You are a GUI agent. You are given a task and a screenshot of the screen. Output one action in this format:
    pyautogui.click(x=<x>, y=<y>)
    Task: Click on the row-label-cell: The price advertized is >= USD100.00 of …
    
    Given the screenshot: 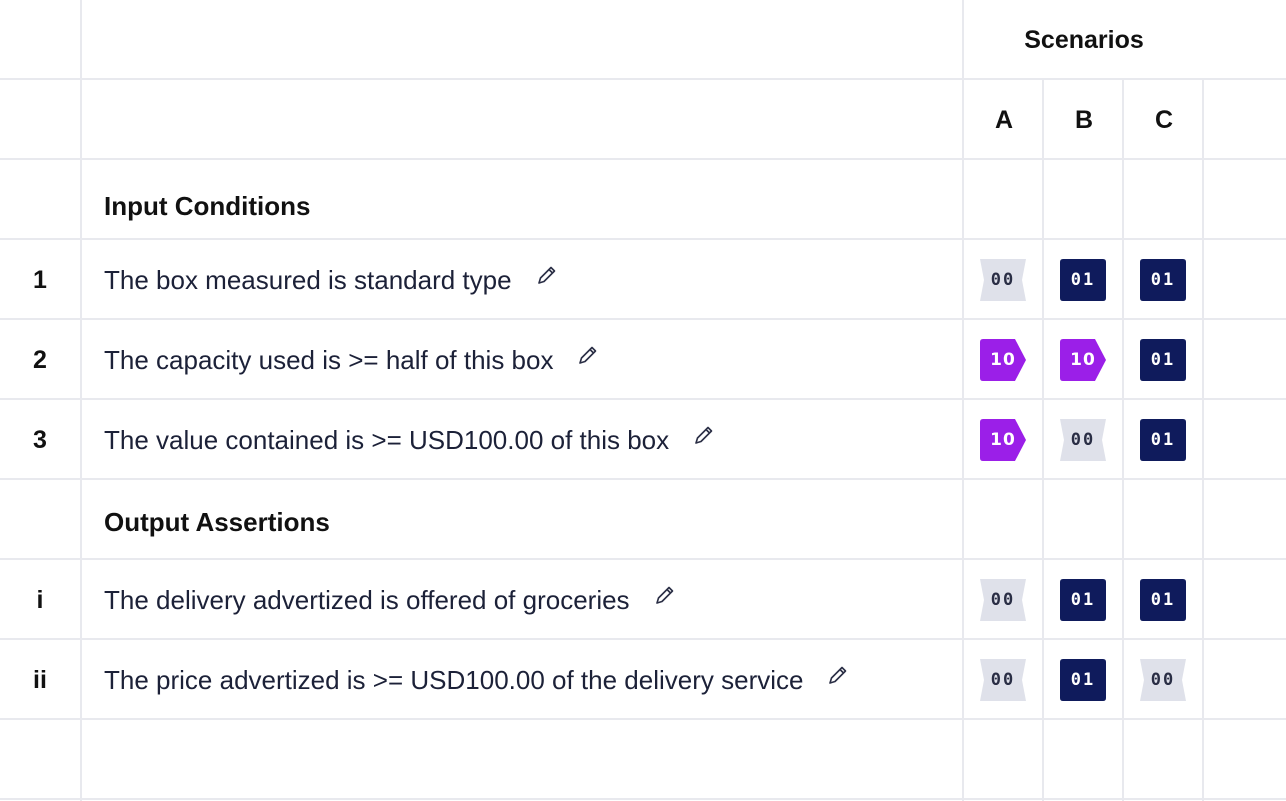 What is the action you would take?
    pyautogui.click(x=529, y=680)
    